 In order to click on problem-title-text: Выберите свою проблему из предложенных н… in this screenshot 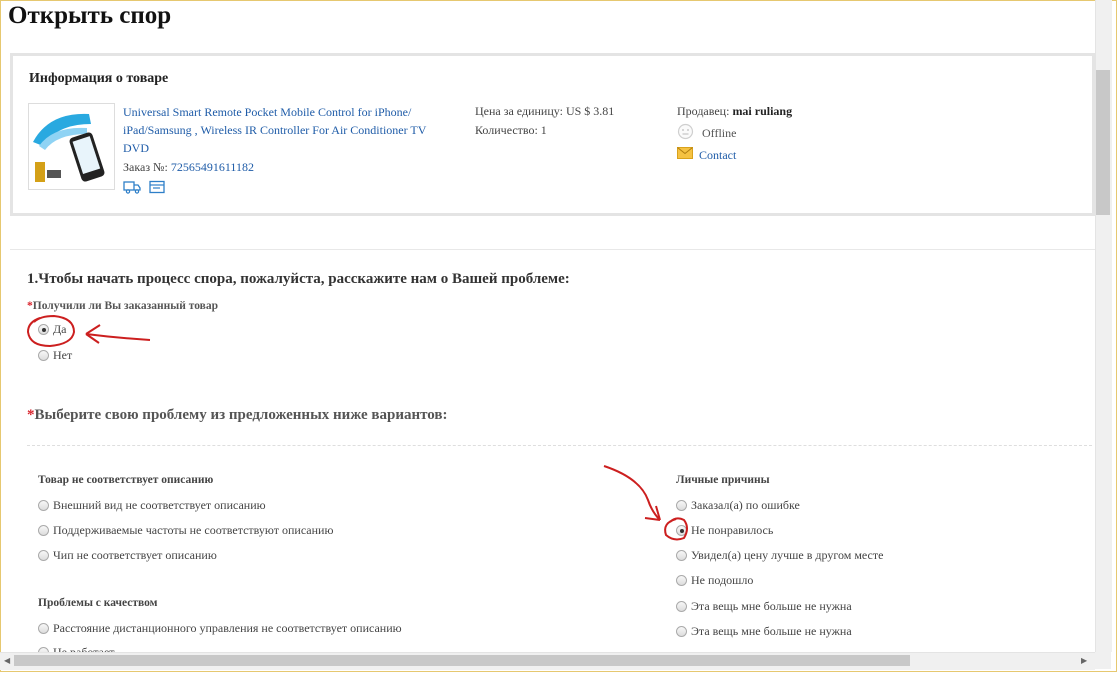, I will do `click(241, 415)`.